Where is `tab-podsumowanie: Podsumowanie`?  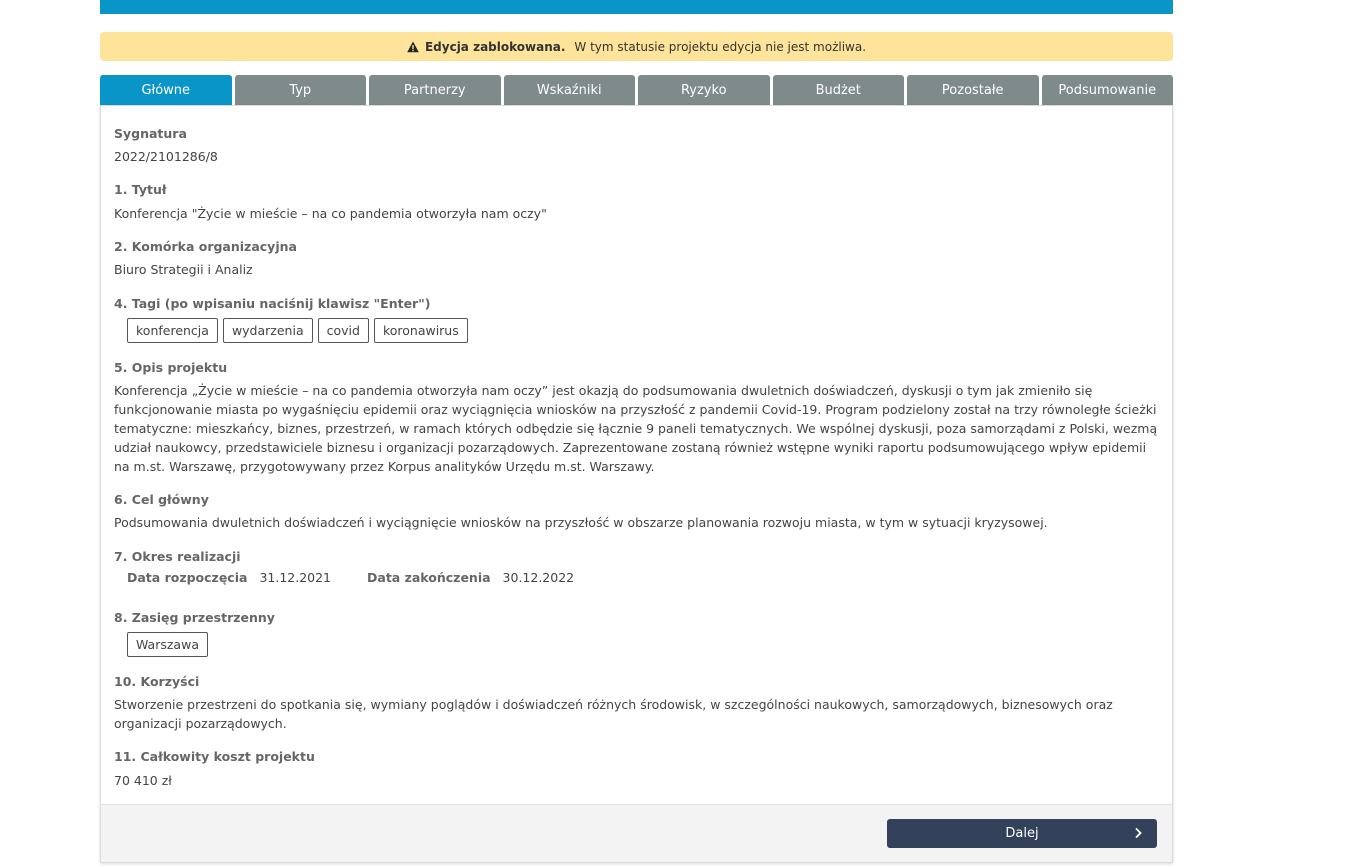 tab-podsumowanie: Podsumowanie is located at coordinates (1107, 90).